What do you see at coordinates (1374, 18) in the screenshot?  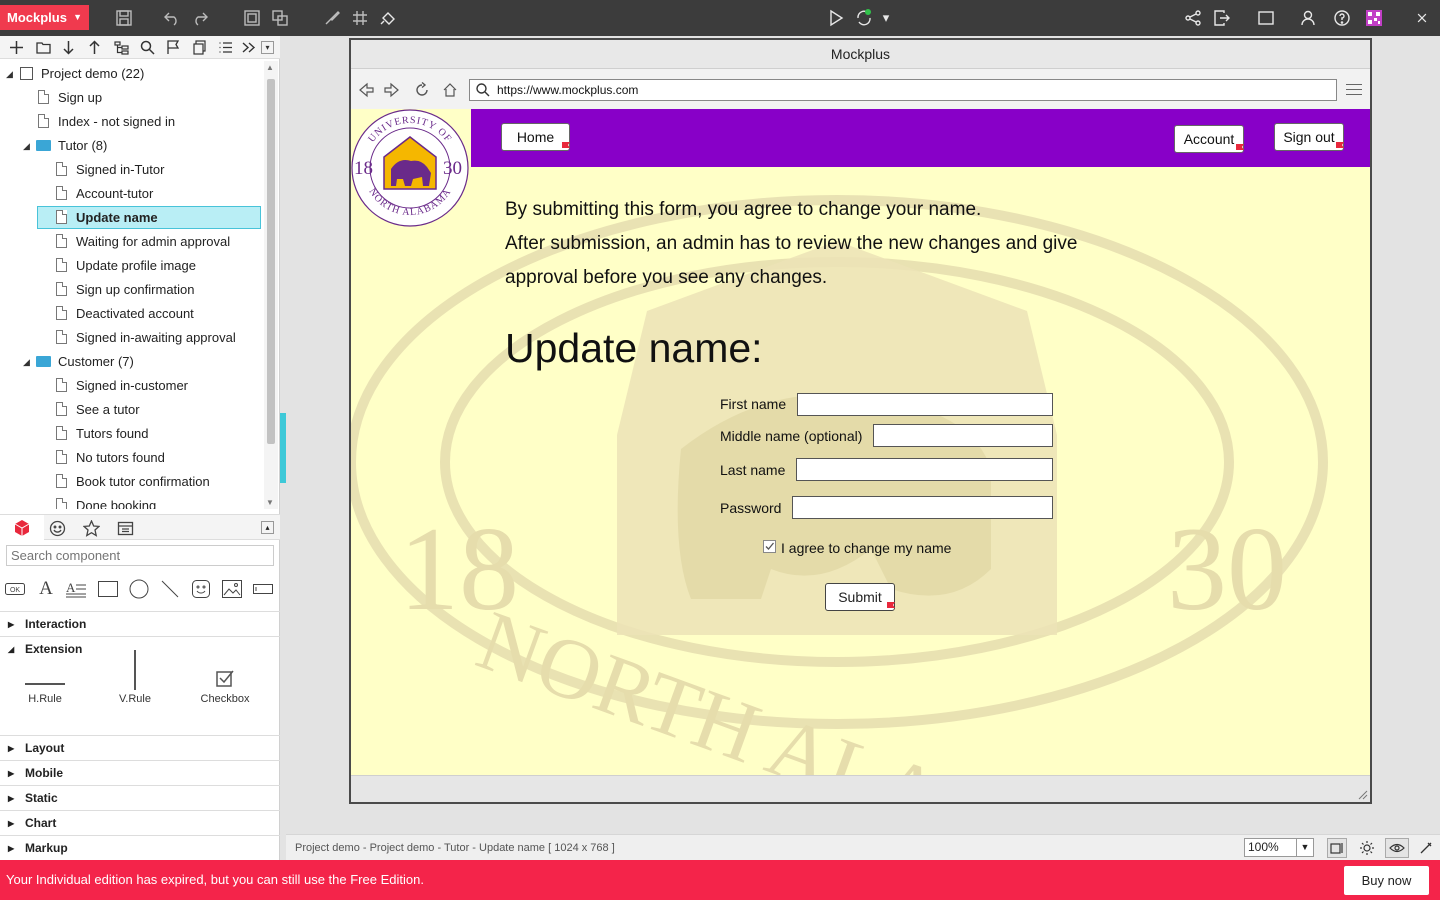 I see `qr-code-icon` at bounding box center [1374, 18].